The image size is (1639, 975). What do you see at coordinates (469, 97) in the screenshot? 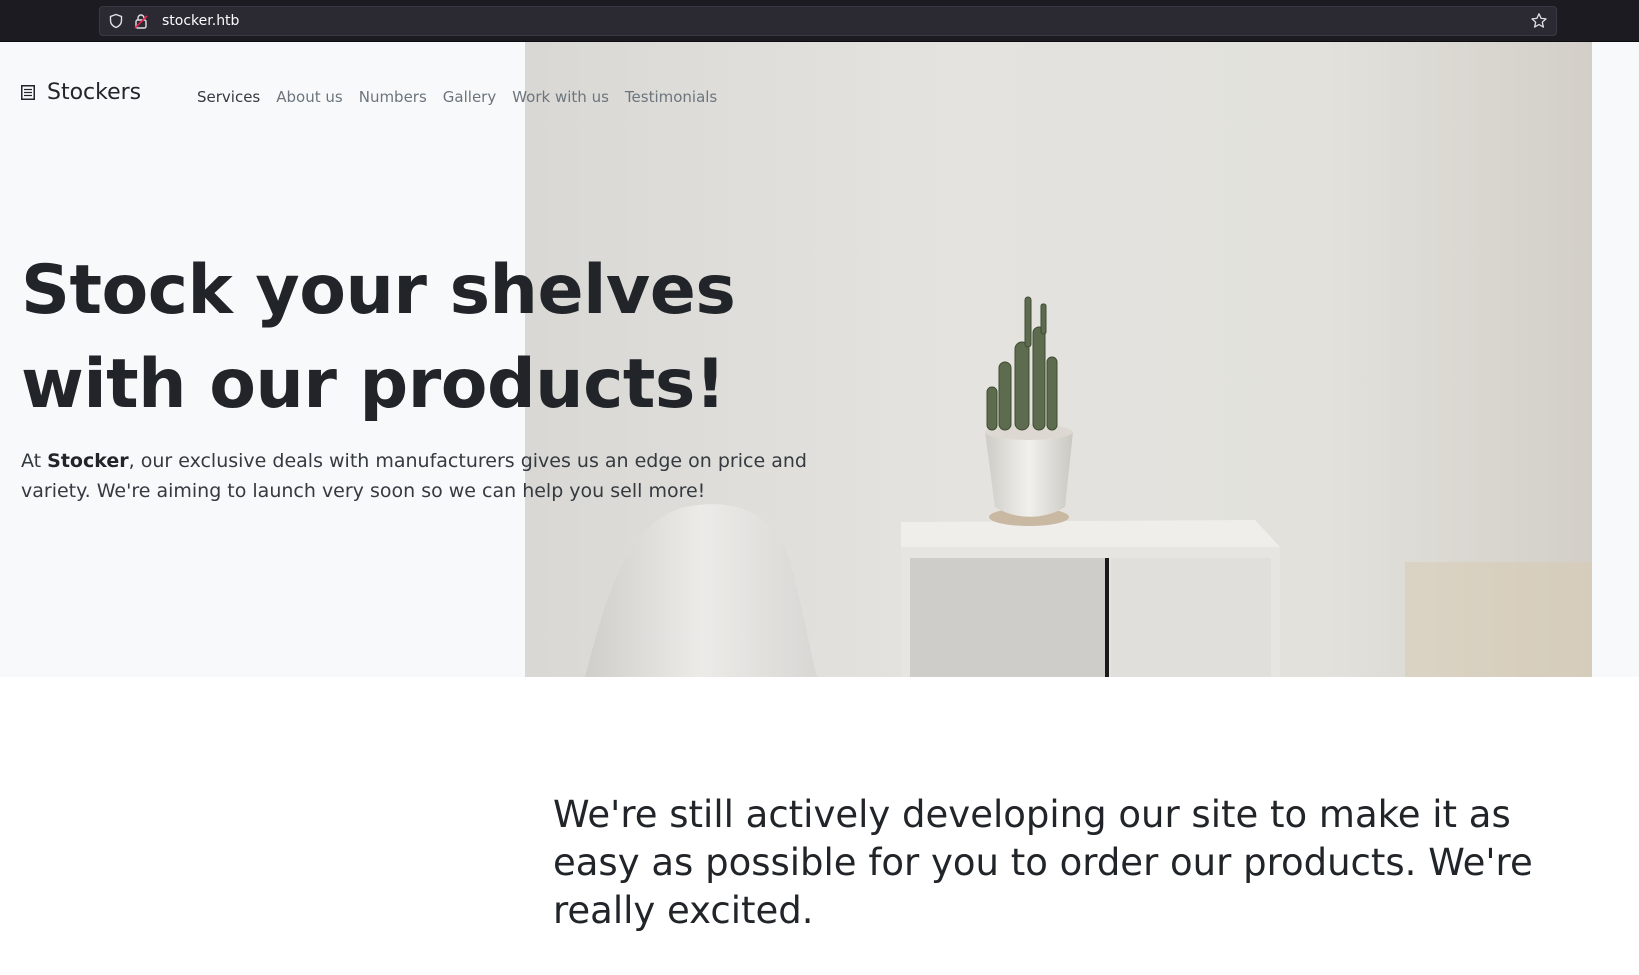
I see `nav-link-gallery: Gallery` at bounding box center [469, 97].